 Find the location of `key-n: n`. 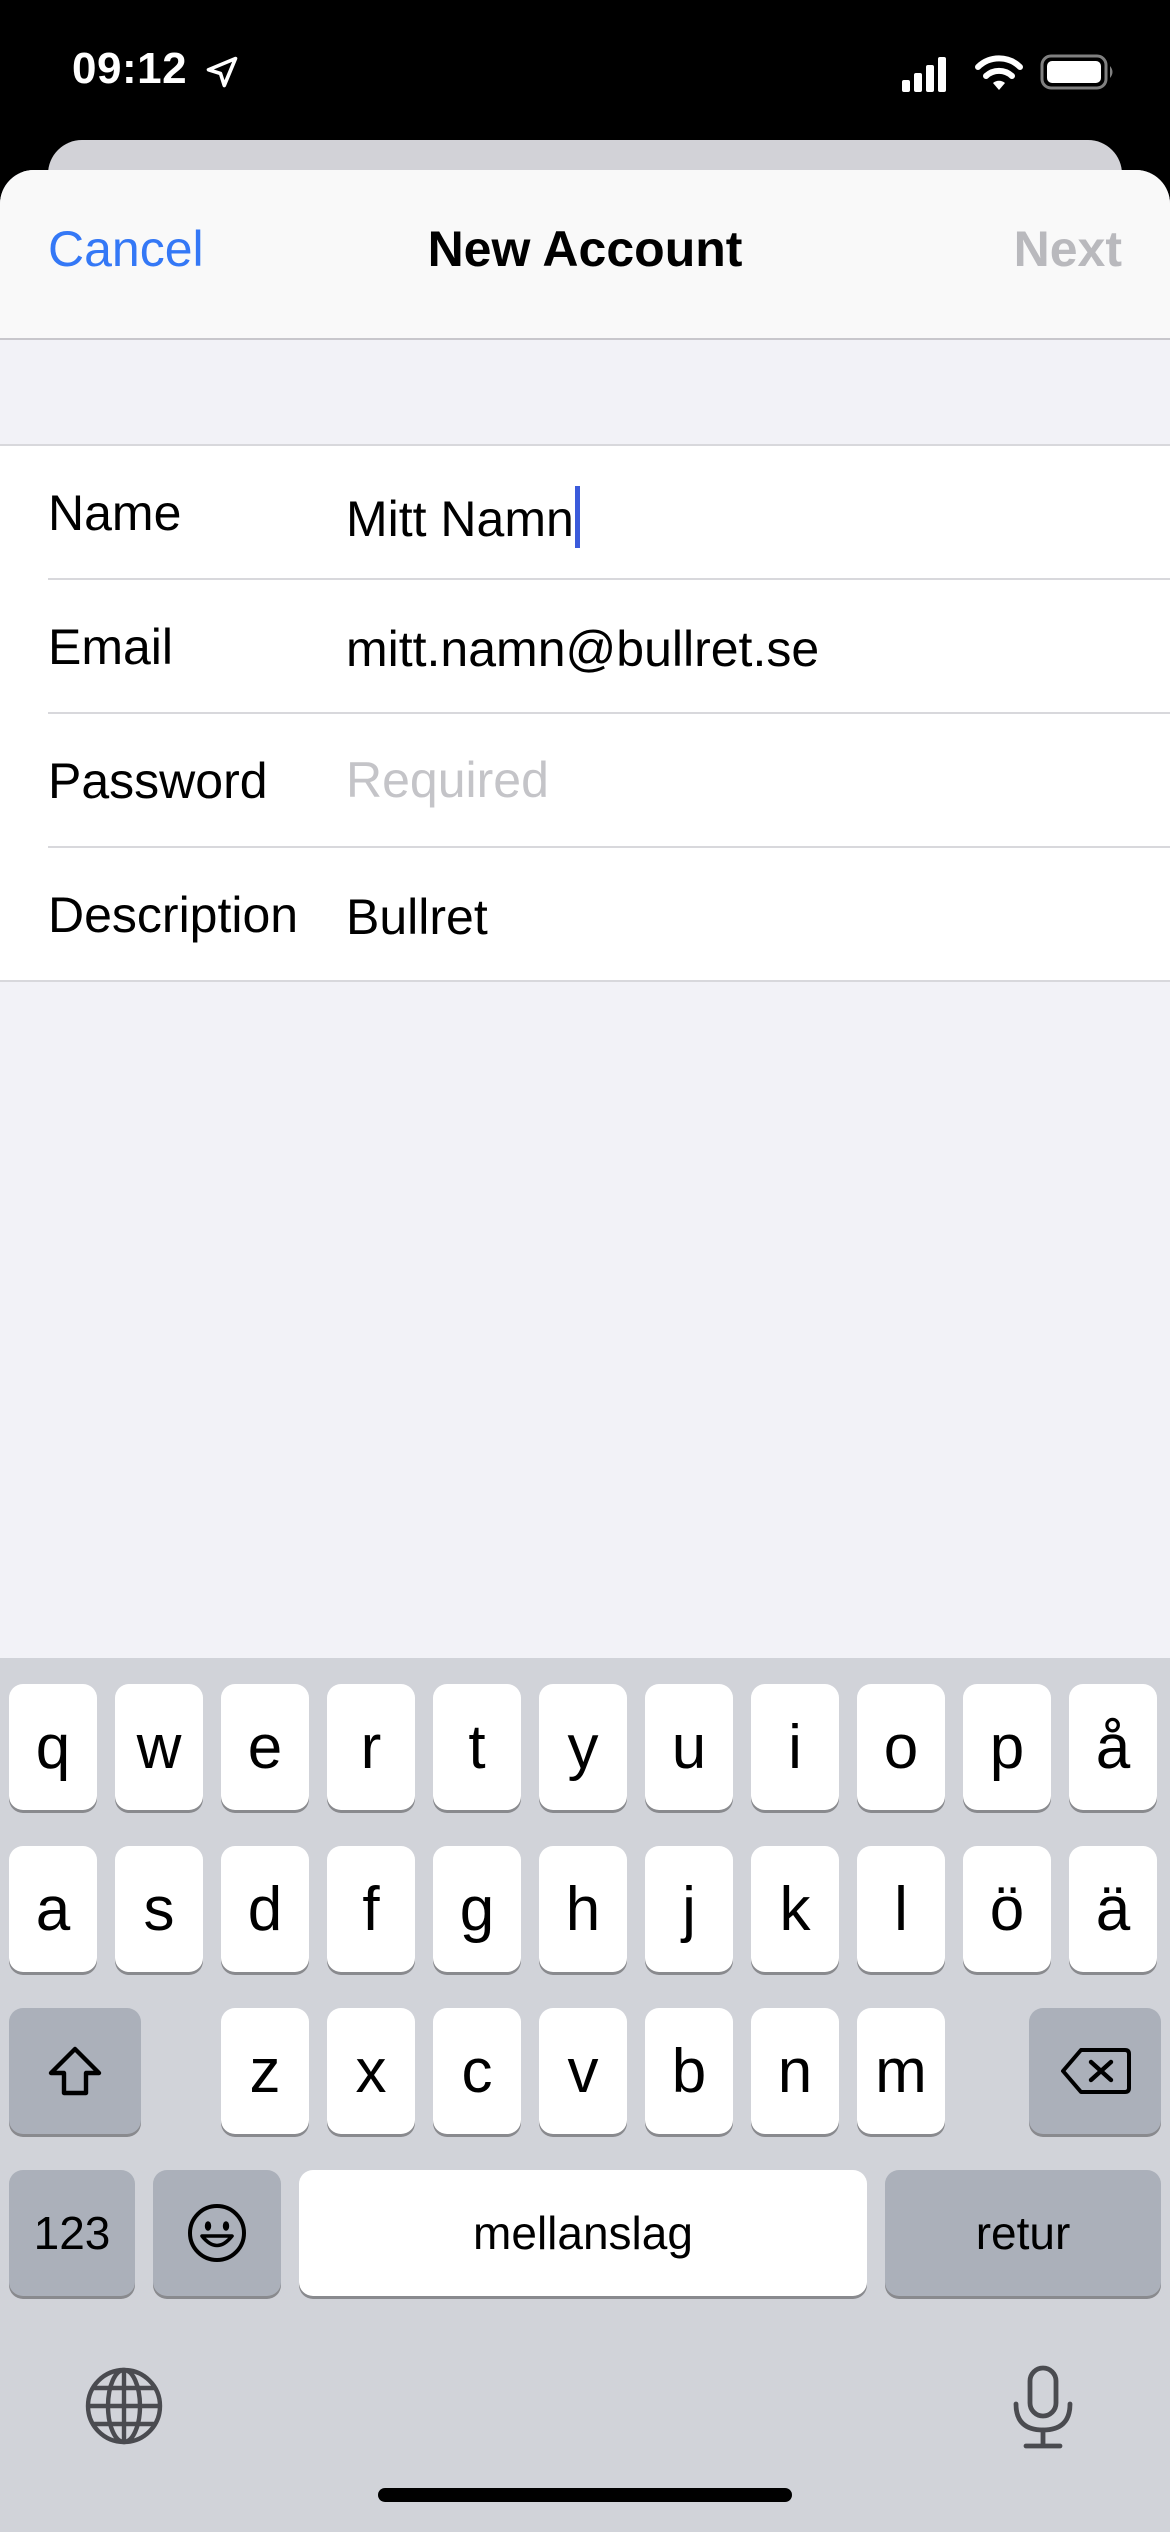

key-n: n is located at coordinates (795, 2071).